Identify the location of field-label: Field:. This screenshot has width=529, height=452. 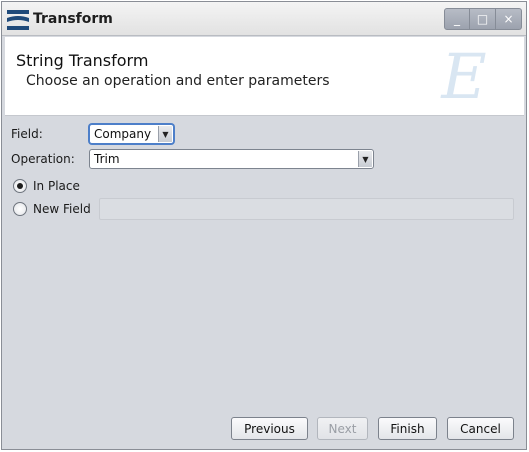
(27, 134).